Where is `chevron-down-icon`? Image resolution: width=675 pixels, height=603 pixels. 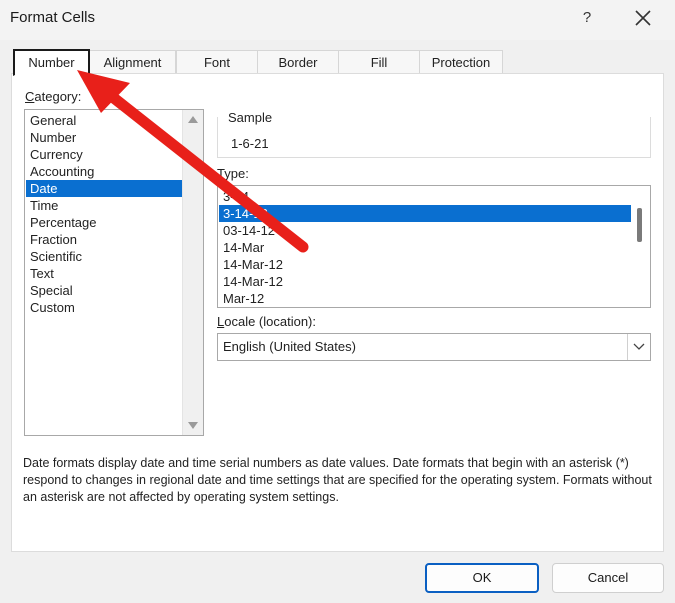 chevron-down-icon is located at coordinates (639, 346).